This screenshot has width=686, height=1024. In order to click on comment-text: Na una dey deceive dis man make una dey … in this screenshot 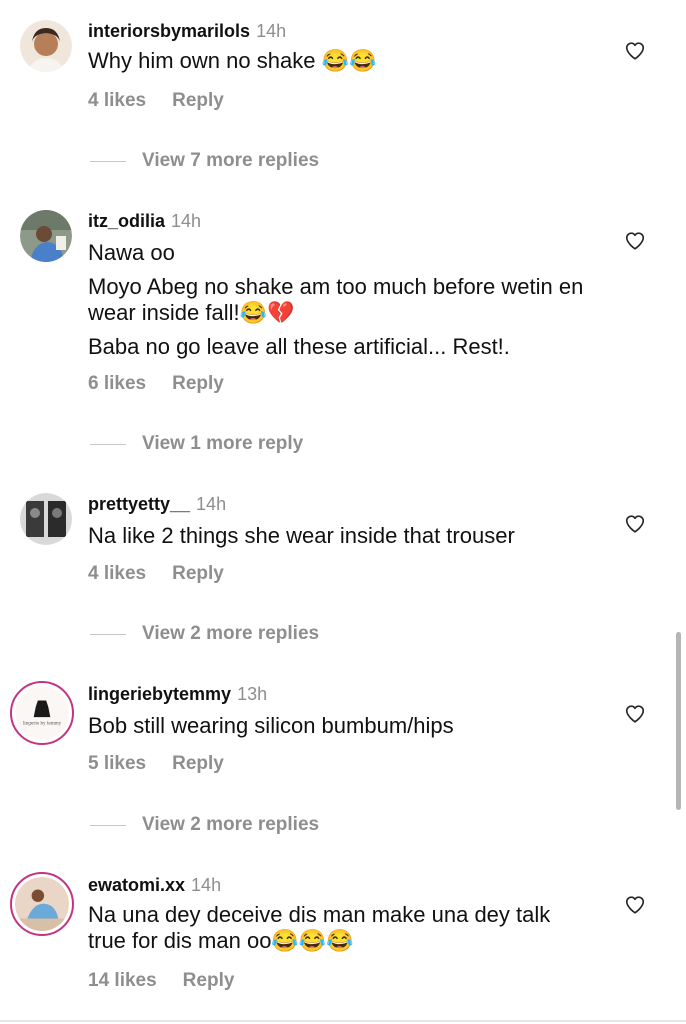, I will do `click(338, 932)`.